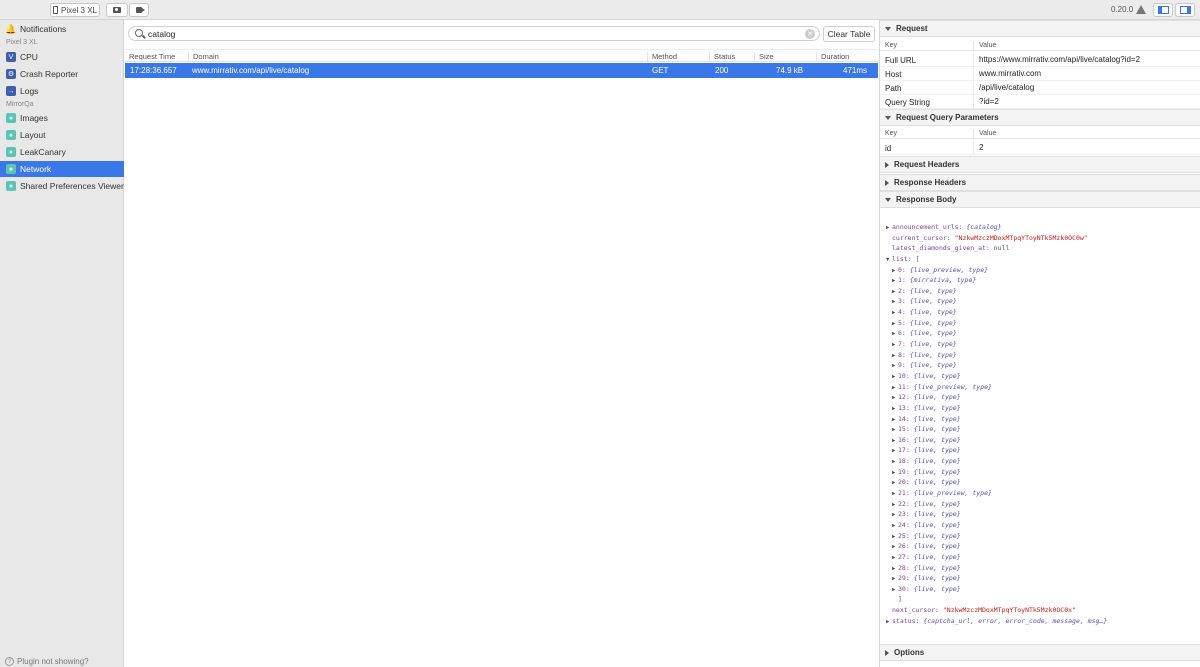  I want to click on json-preview: {live_preview, type}, so click(952, 386).